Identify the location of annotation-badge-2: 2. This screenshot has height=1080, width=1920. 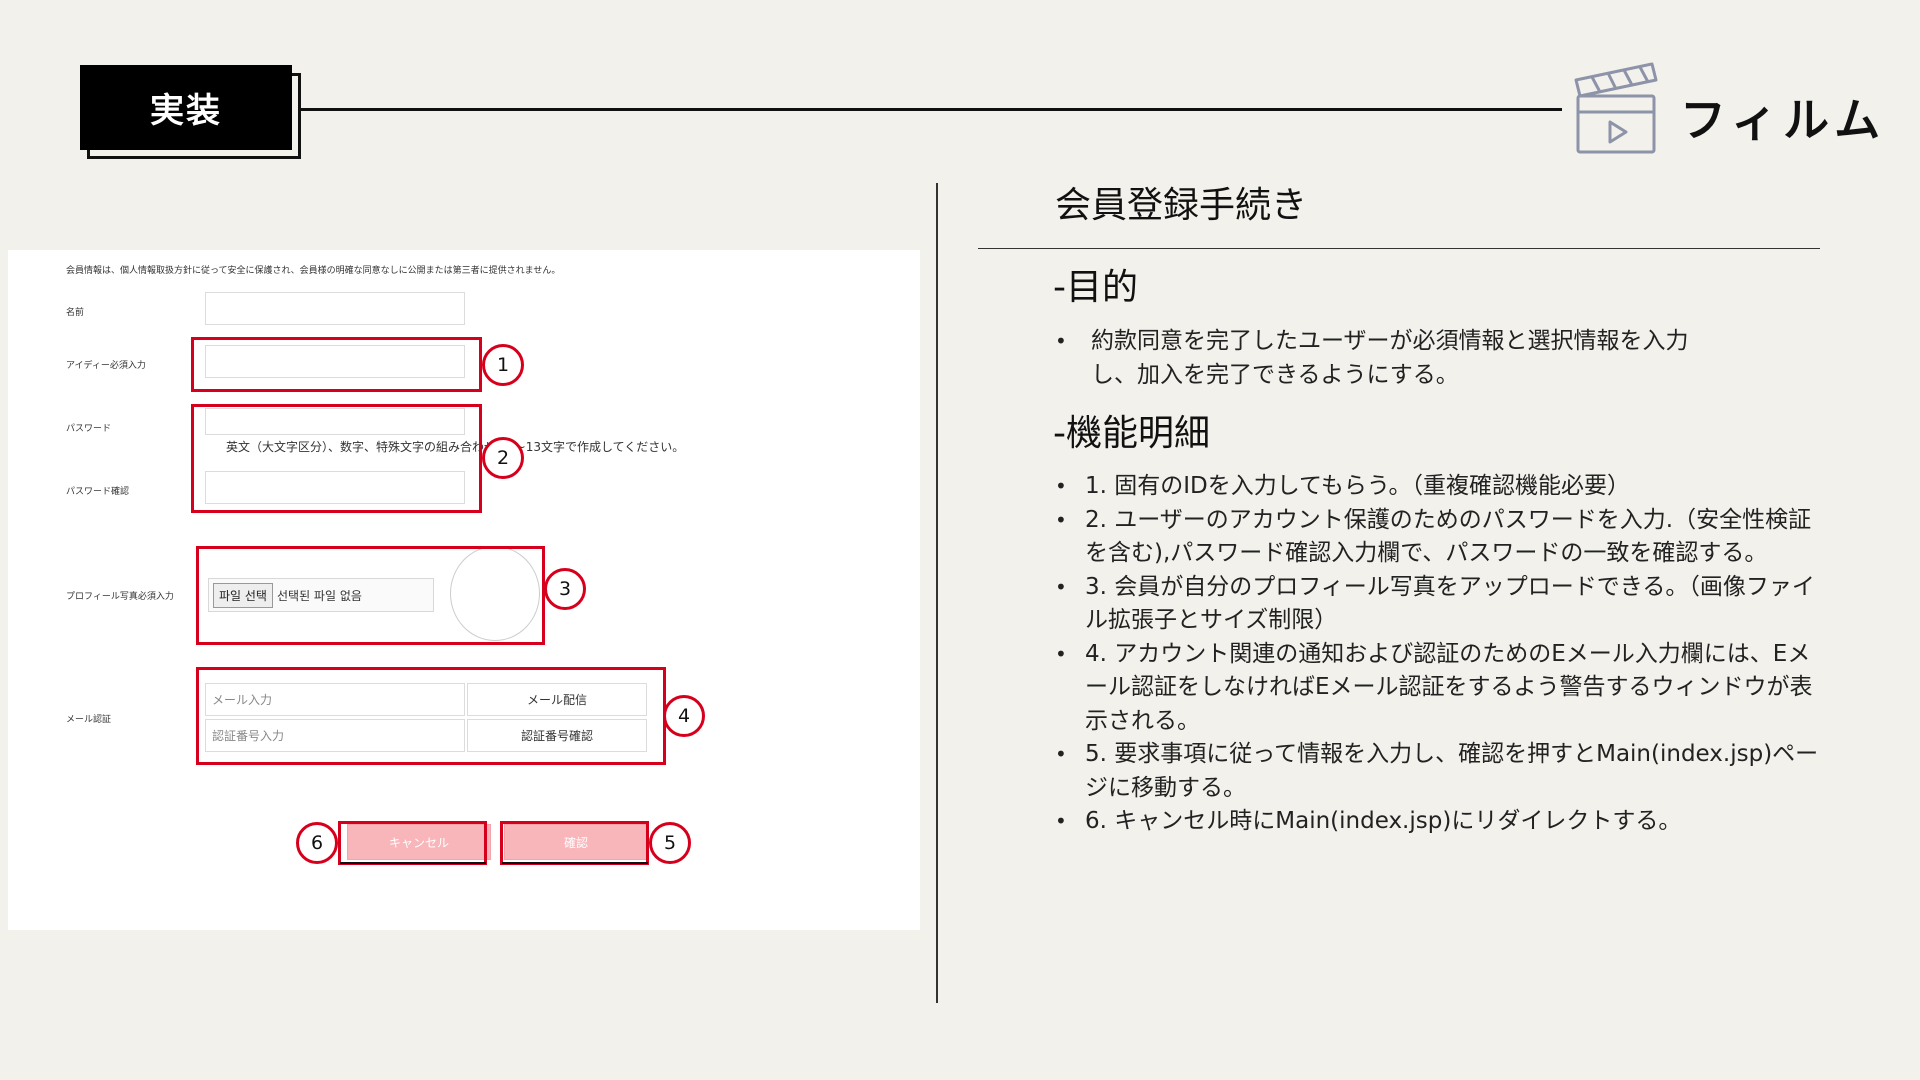
(503, 458).